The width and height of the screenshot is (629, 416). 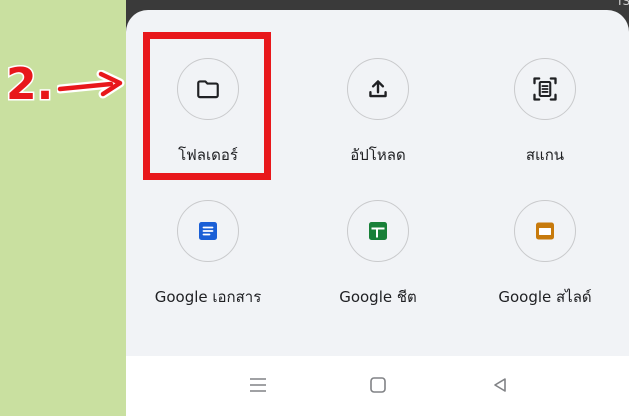 I want to click on back-button, so click(x=500, y=385).